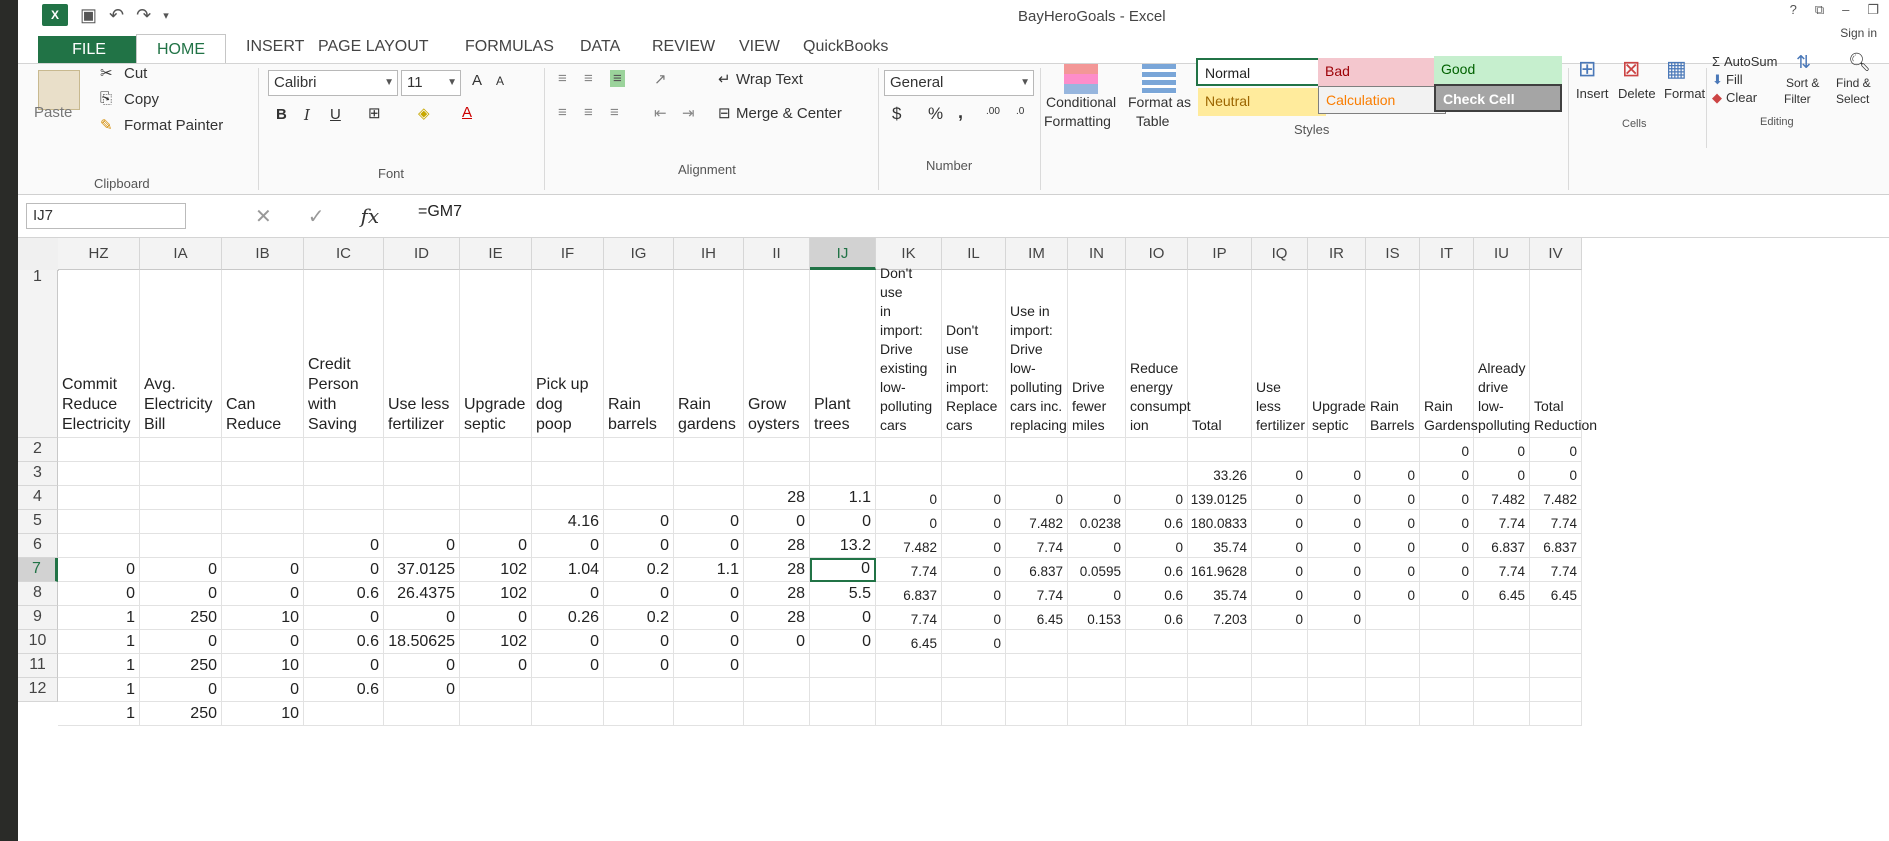  Describe the element at coordinates (639, 618) in the screenshot. I see `table-cell: 0.2` at that location.